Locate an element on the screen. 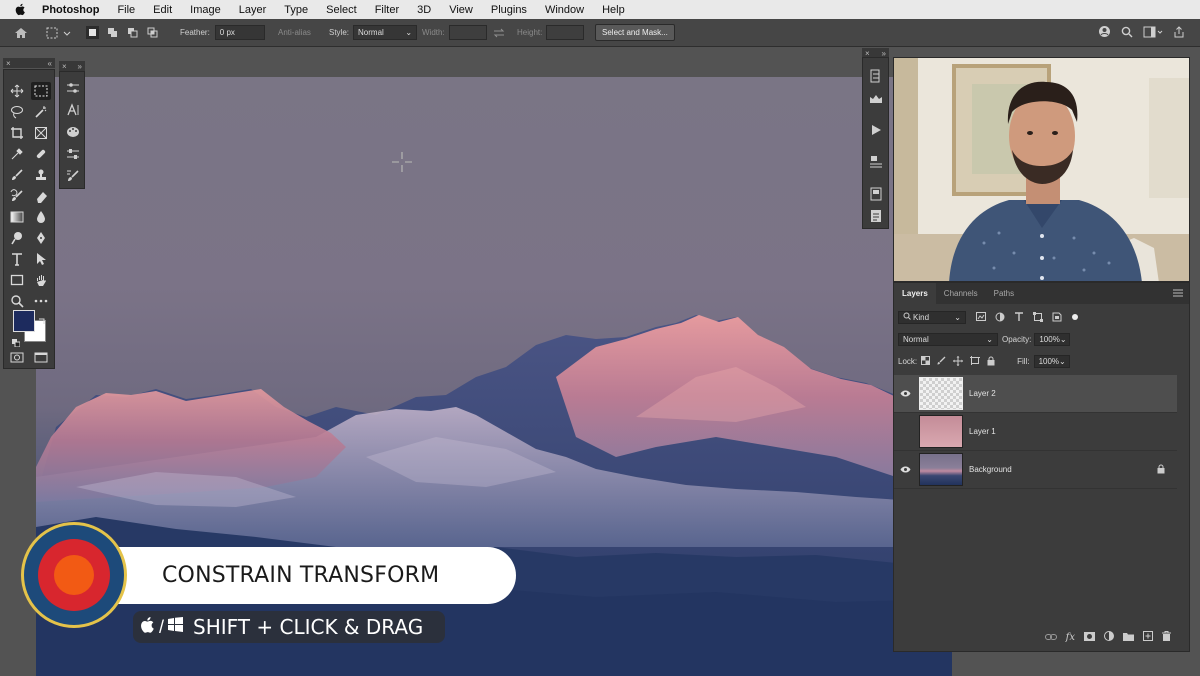 Image resolution: width=1200 pixels, height=676 pixels. expand-icon: » is located at coordinates (80, 66).